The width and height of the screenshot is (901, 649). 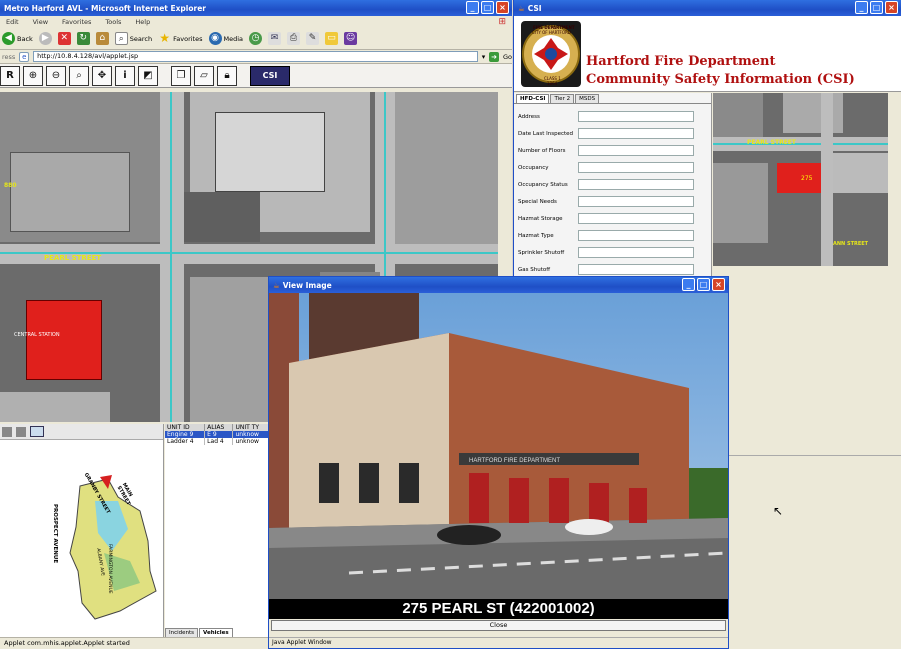 What do you see at coordinates (494, 56) in the screenshot?
I see `go-arrow-icon: ➜` at bounding box center [494, 56].